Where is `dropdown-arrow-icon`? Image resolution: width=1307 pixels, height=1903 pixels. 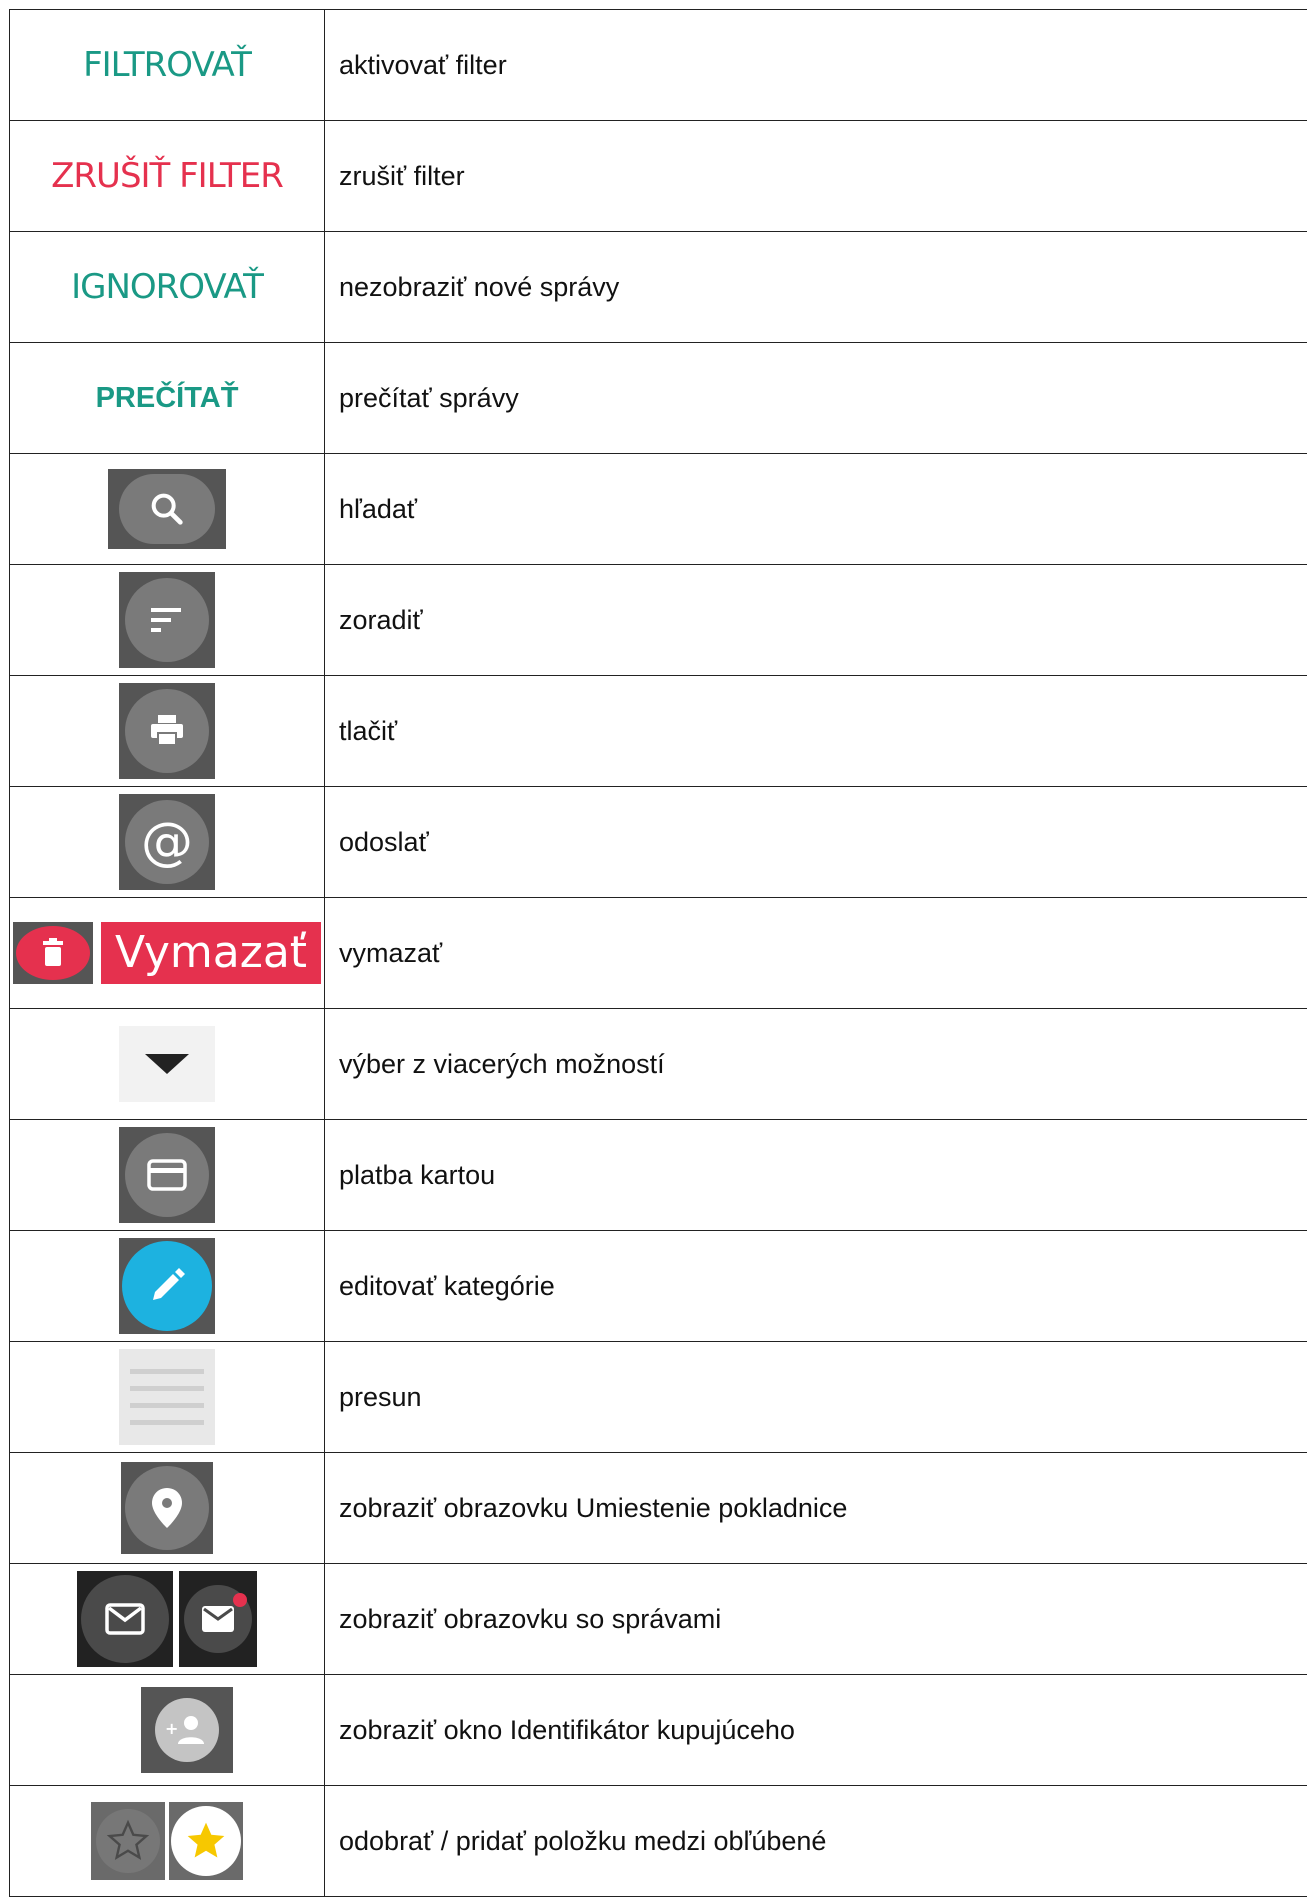
dropdown-arrow-icon is located at coordinates (167, 1064).